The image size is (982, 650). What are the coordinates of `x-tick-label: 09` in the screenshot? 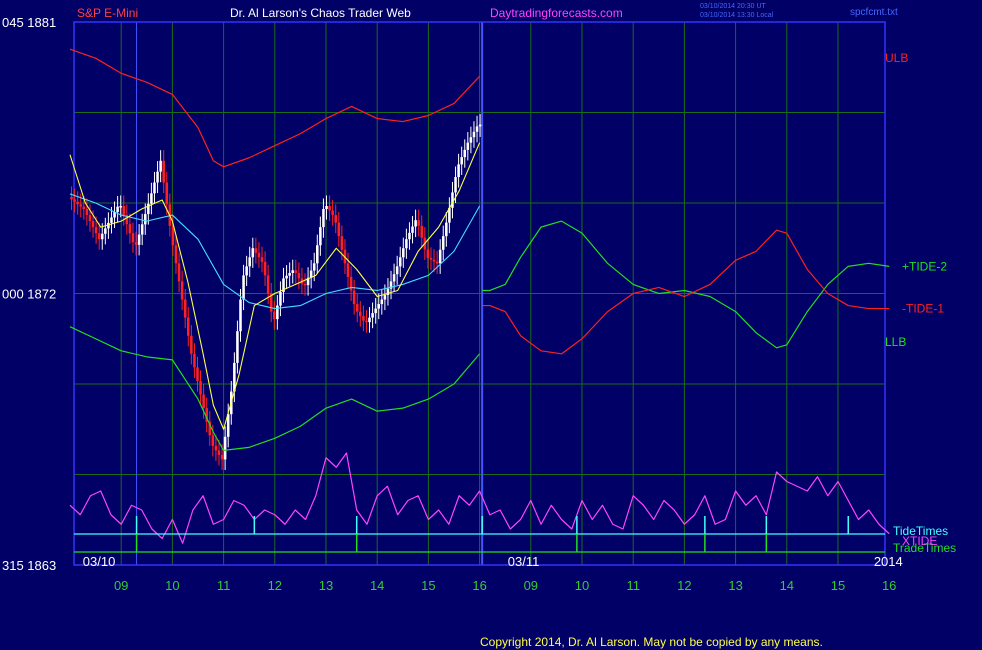 It's located at (121, 585).